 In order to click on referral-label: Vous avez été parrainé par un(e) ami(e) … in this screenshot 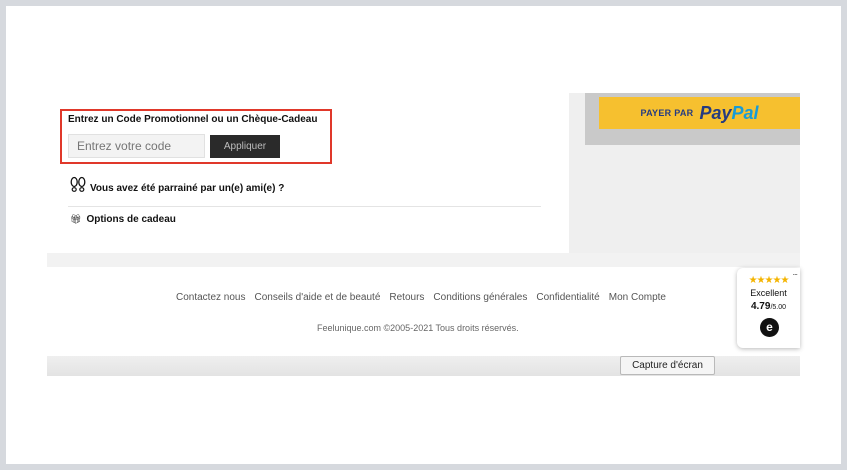, I will do `click(187, 188)`.